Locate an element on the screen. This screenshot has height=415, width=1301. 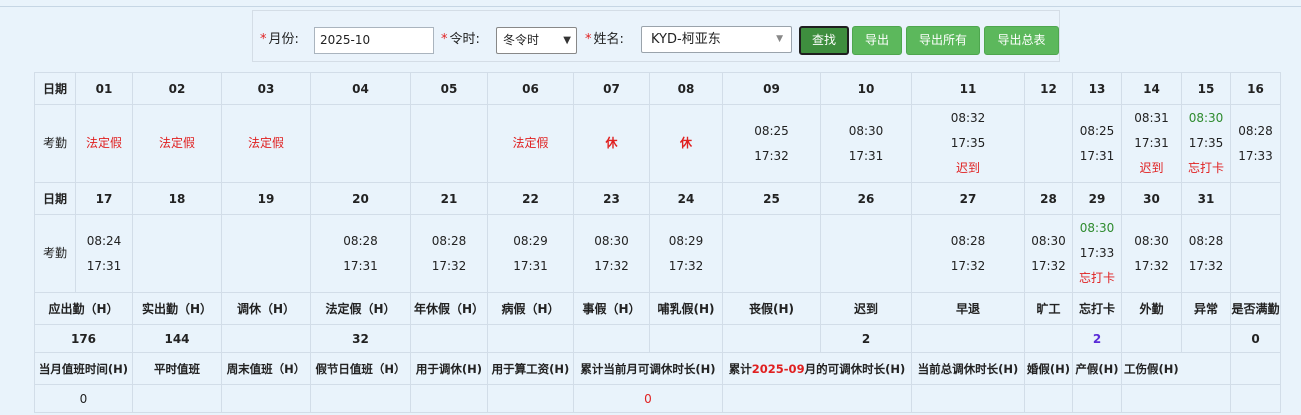
day-cell: 25 is located at coordinates (771, 198).